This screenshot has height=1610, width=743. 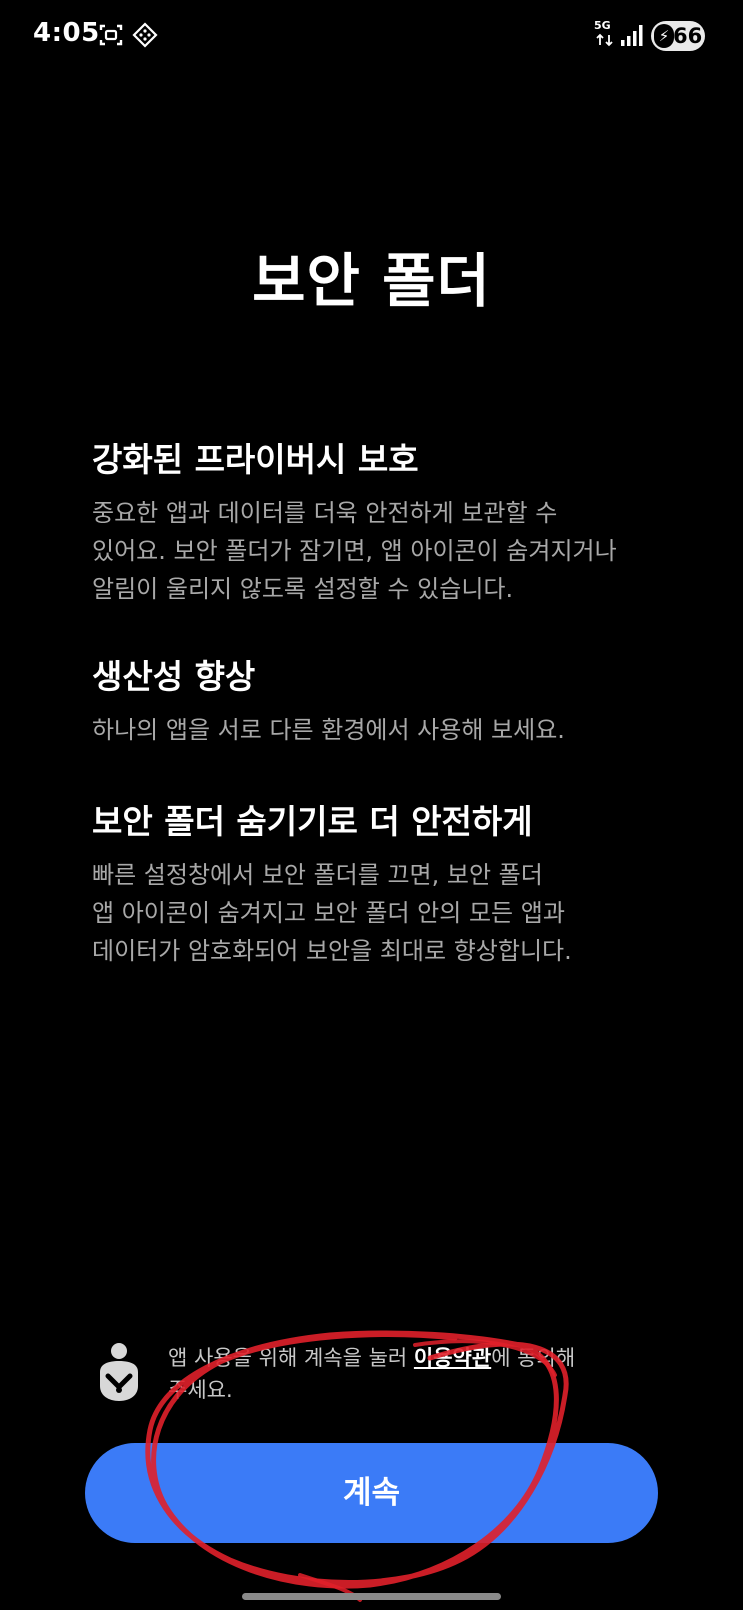 What do you see at coordinates (632, 35) in the screenshot?
I see `signal-icon` at bounding box center [632, 35].